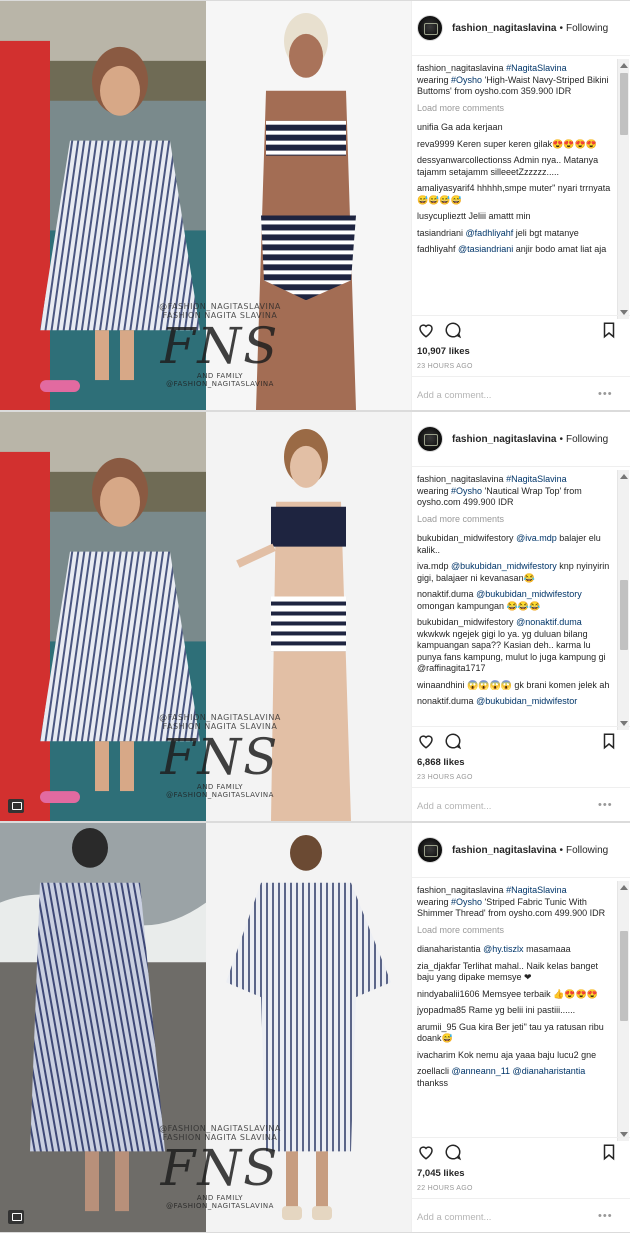  What do you see at coordinates (485, 249) in the screenshot?
I see `mention-link: @tasiandriani` at bounding box center [485, 249].